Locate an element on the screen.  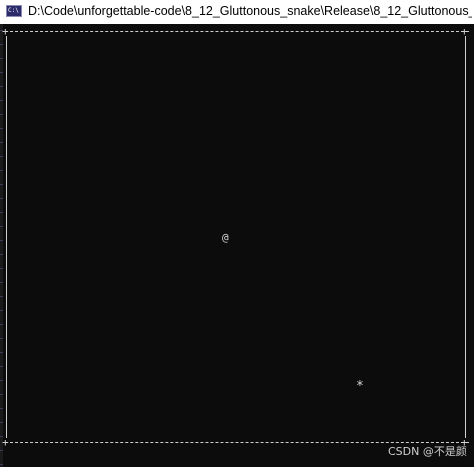
game-border-top is located at coordinates (237, 31).